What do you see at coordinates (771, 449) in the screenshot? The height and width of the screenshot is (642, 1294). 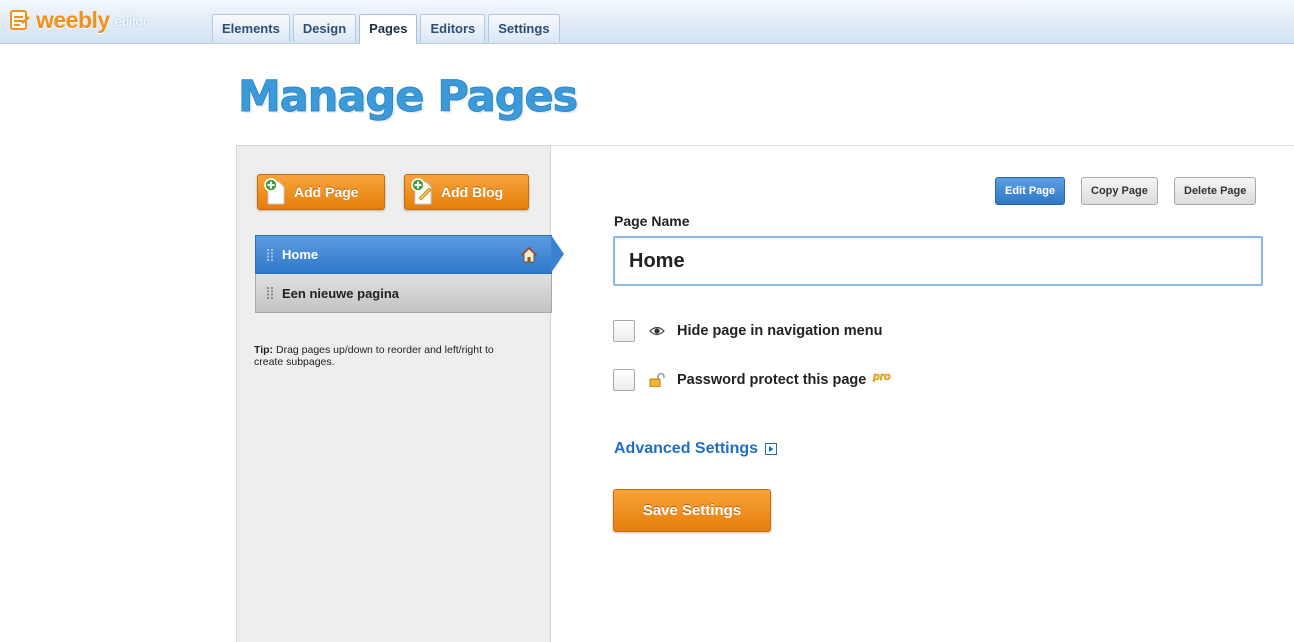 I see `expand-arrow-icon` at bounding box center [771, 449].